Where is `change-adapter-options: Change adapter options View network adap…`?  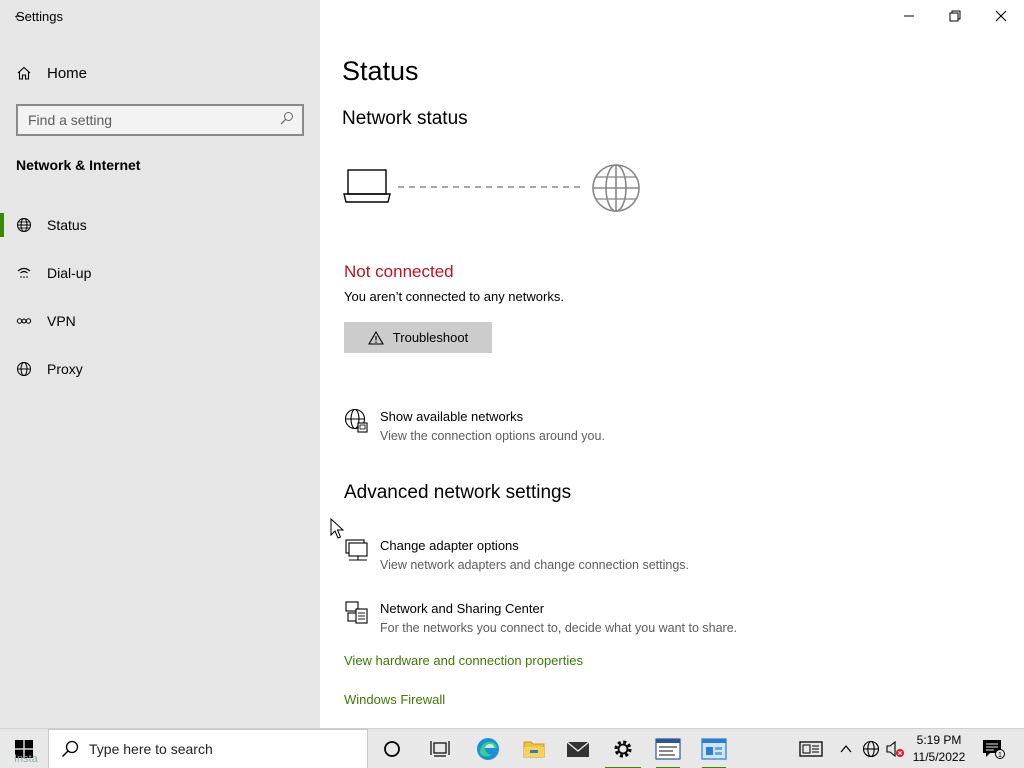
change-adapter-options: Change adapter options View network adap… is located at coordinates (516, 556).